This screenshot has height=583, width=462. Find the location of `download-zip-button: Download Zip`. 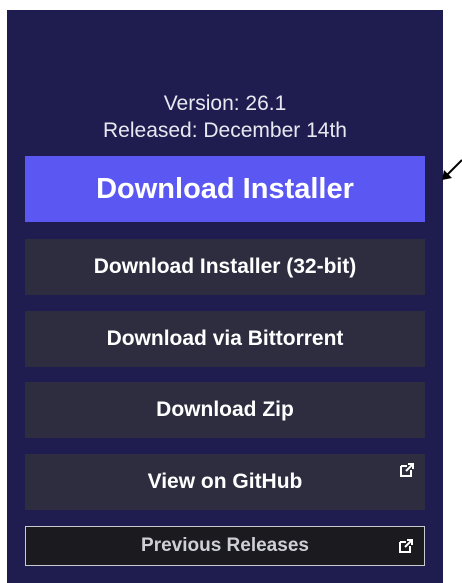

download-zip-button: Download Zip is located at coordinates (225, 410).